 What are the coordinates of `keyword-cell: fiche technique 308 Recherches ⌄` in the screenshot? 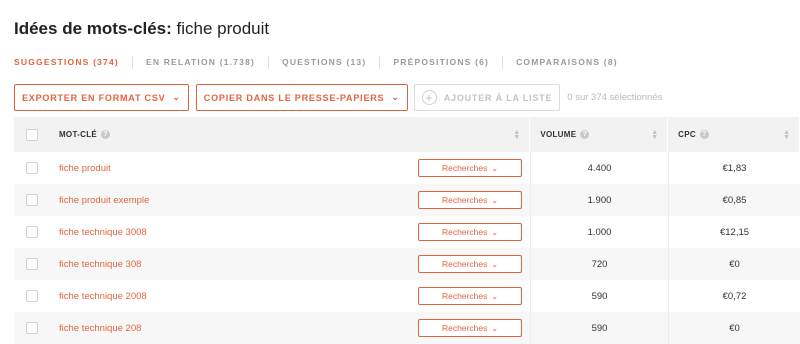 It's located at (290, 264).